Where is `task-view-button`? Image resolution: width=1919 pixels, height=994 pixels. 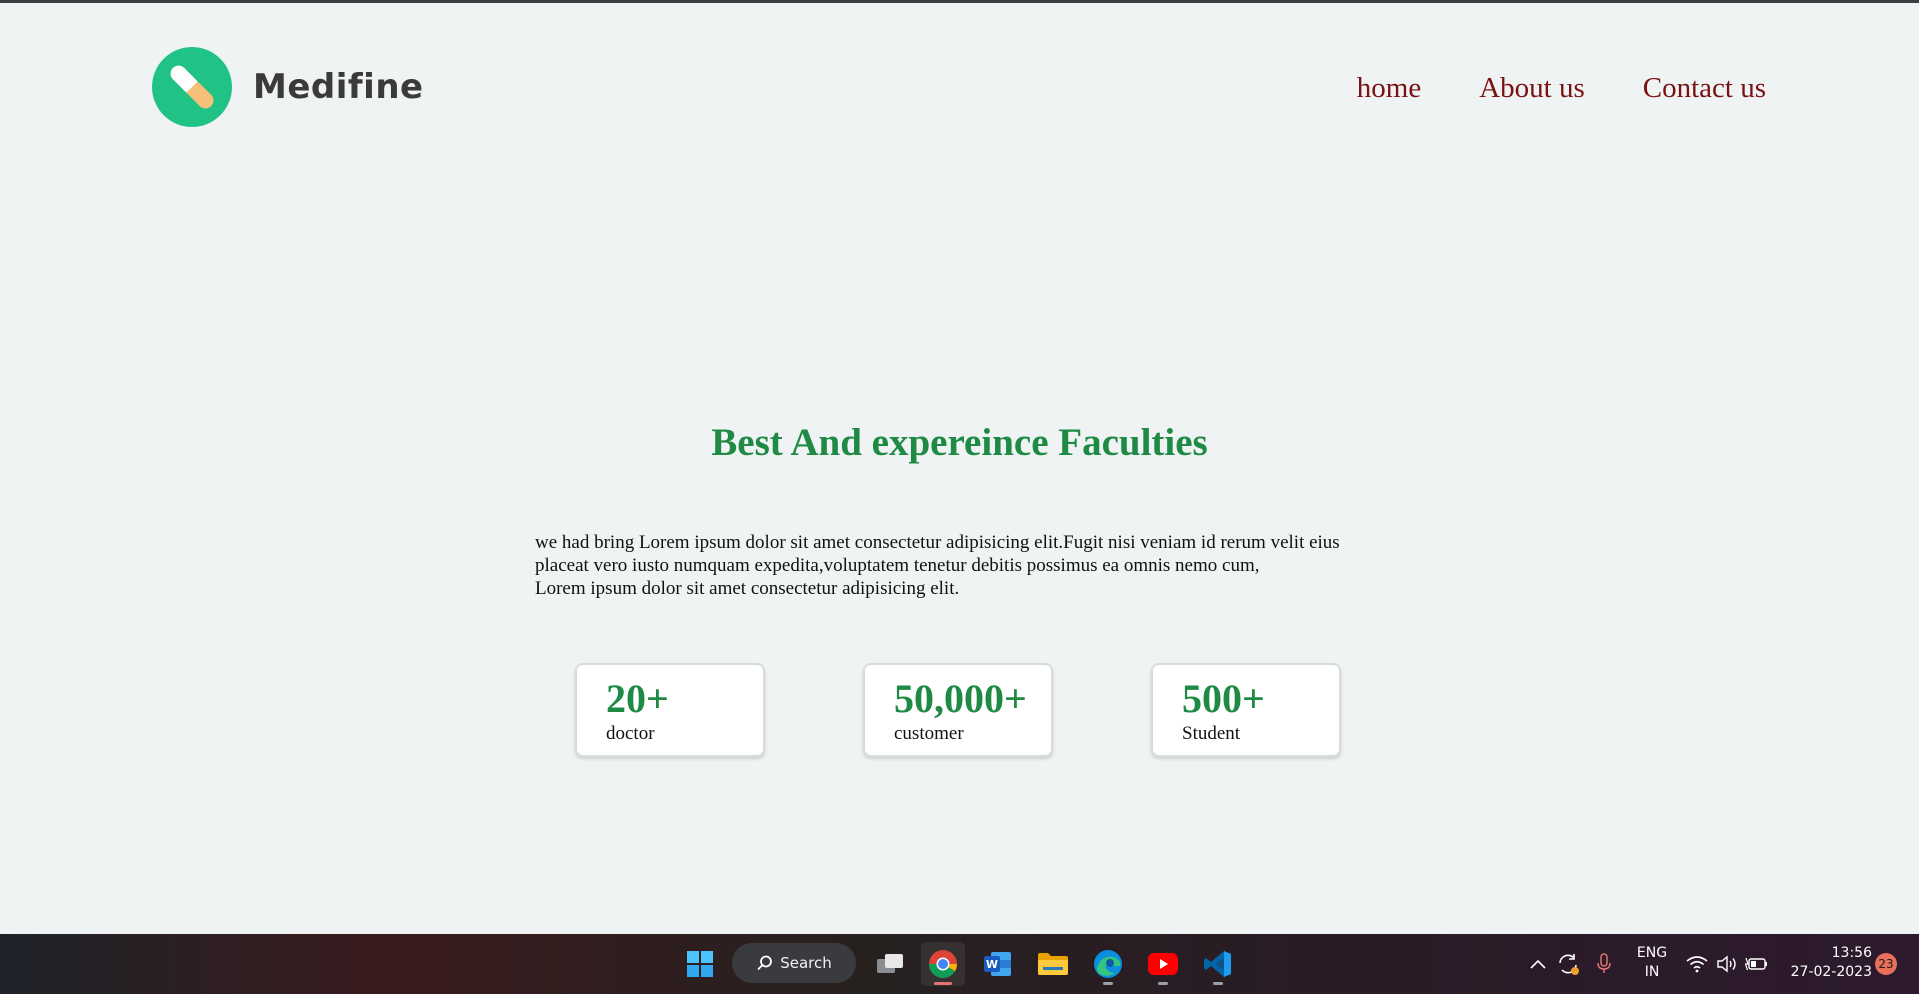
task-view-button is located at coordinates (890, 964).